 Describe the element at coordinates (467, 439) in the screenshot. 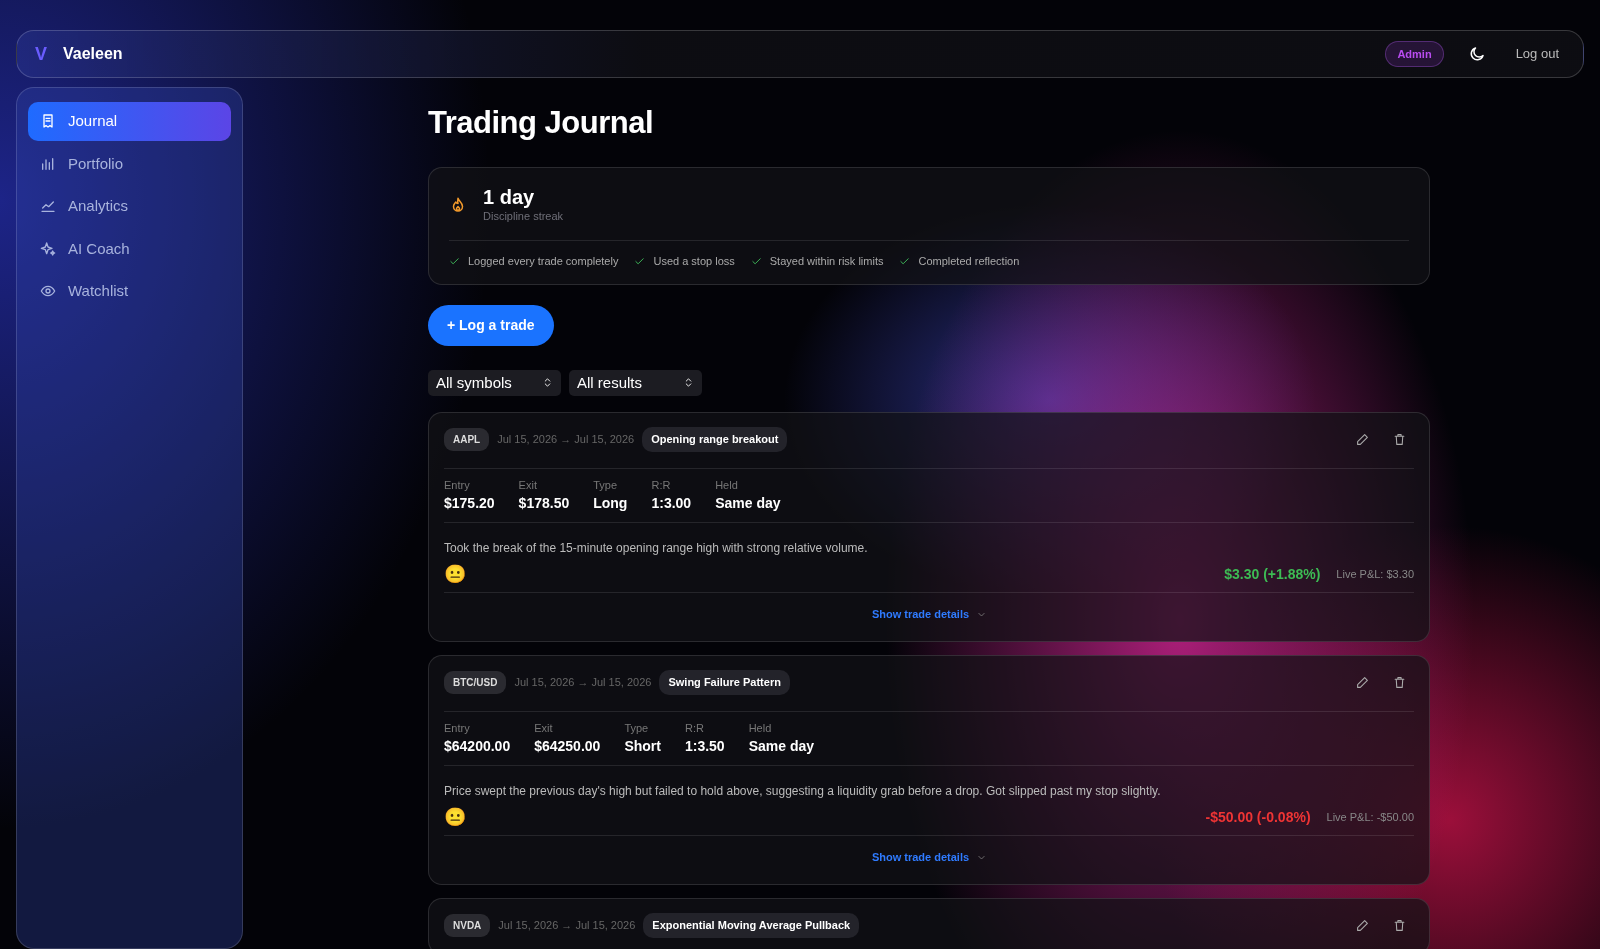

I see `symbol-tag: AAPL` at that location.